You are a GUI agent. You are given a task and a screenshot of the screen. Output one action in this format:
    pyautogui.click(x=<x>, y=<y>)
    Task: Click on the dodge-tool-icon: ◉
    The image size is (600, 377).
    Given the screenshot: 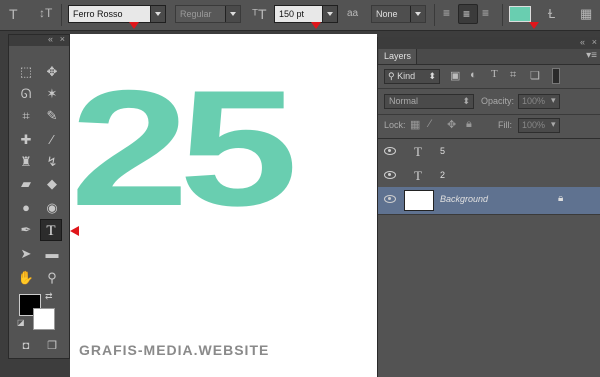 What is the action you would take?
    pyautogui.click(x=52, y=208)
    